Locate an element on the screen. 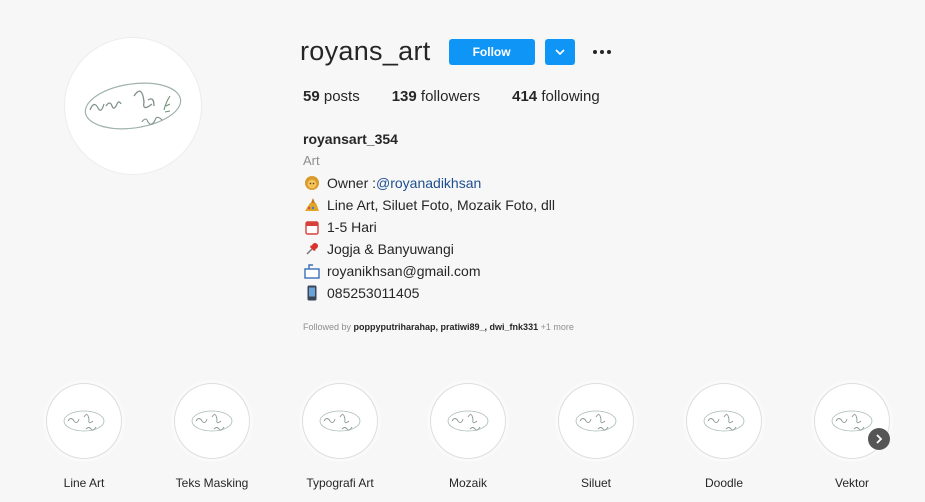 The height and width of the screenshot is (502, 925). profile-avatar is located at coordinates (133, 106).